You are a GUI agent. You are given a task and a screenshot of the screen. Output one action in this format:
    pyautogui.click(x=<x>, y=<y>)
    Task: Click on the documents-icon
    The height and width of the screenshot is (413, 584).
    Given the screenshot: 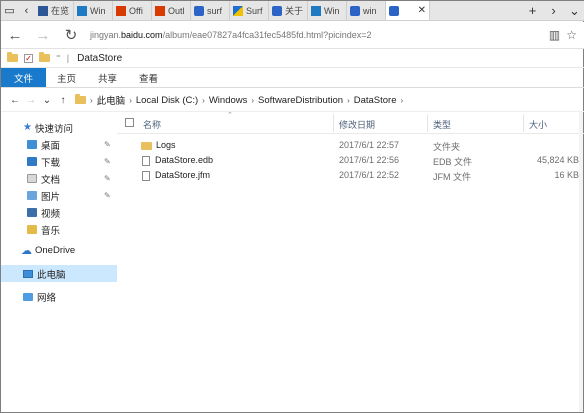 What is the action you would take?
    pyautogui.click(x=32, y=178)
    